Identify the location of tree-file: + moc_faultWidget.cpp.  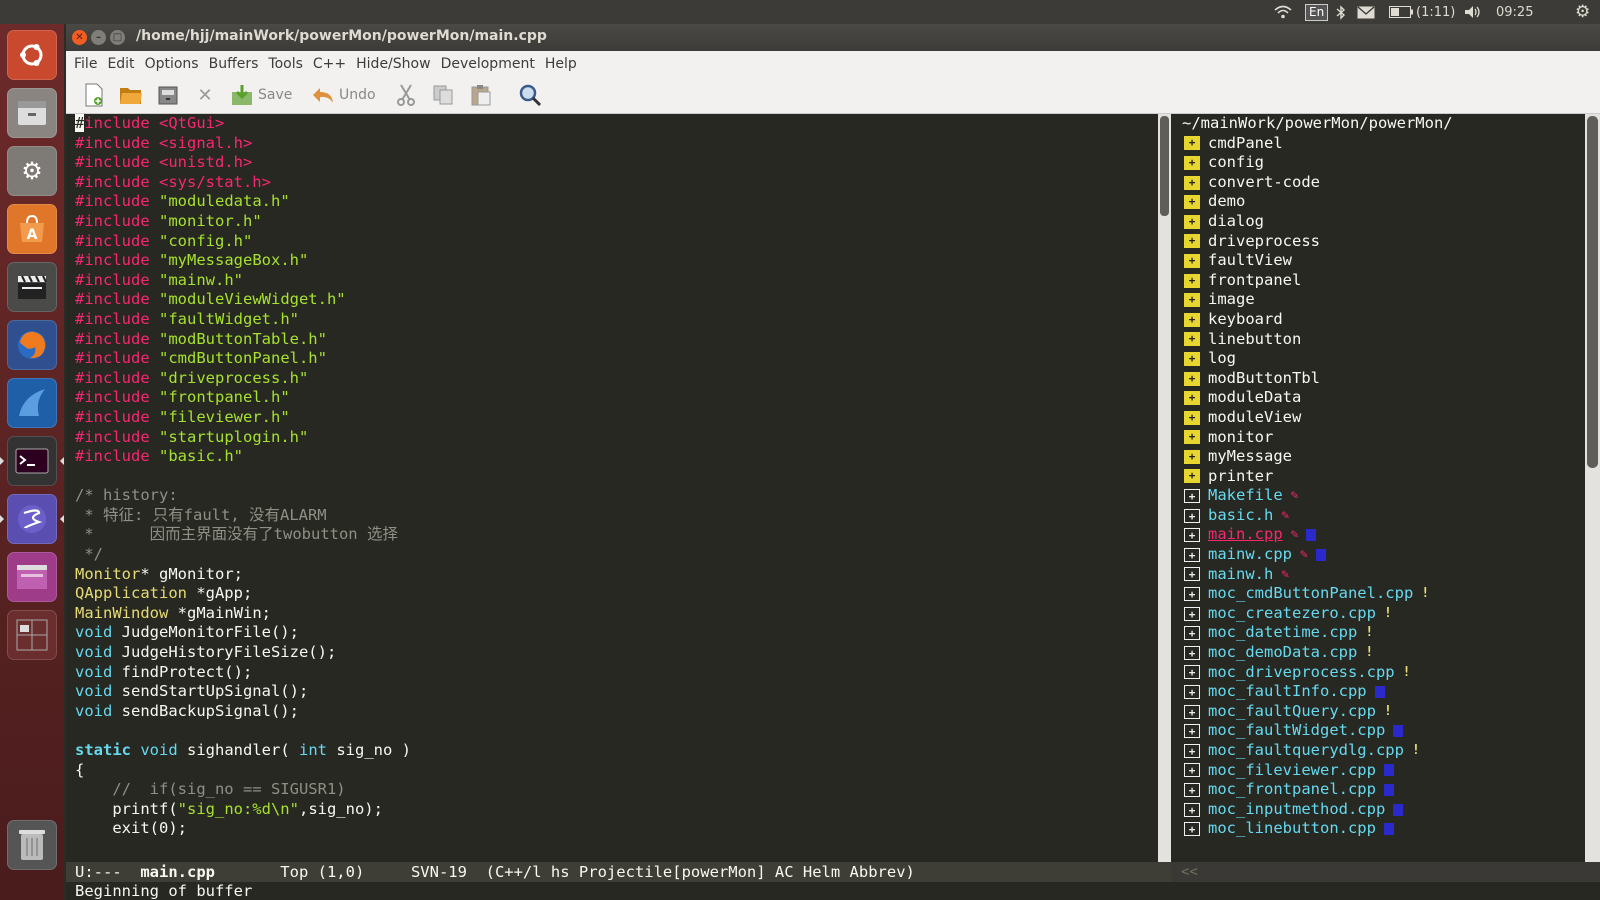
(1378, 731).